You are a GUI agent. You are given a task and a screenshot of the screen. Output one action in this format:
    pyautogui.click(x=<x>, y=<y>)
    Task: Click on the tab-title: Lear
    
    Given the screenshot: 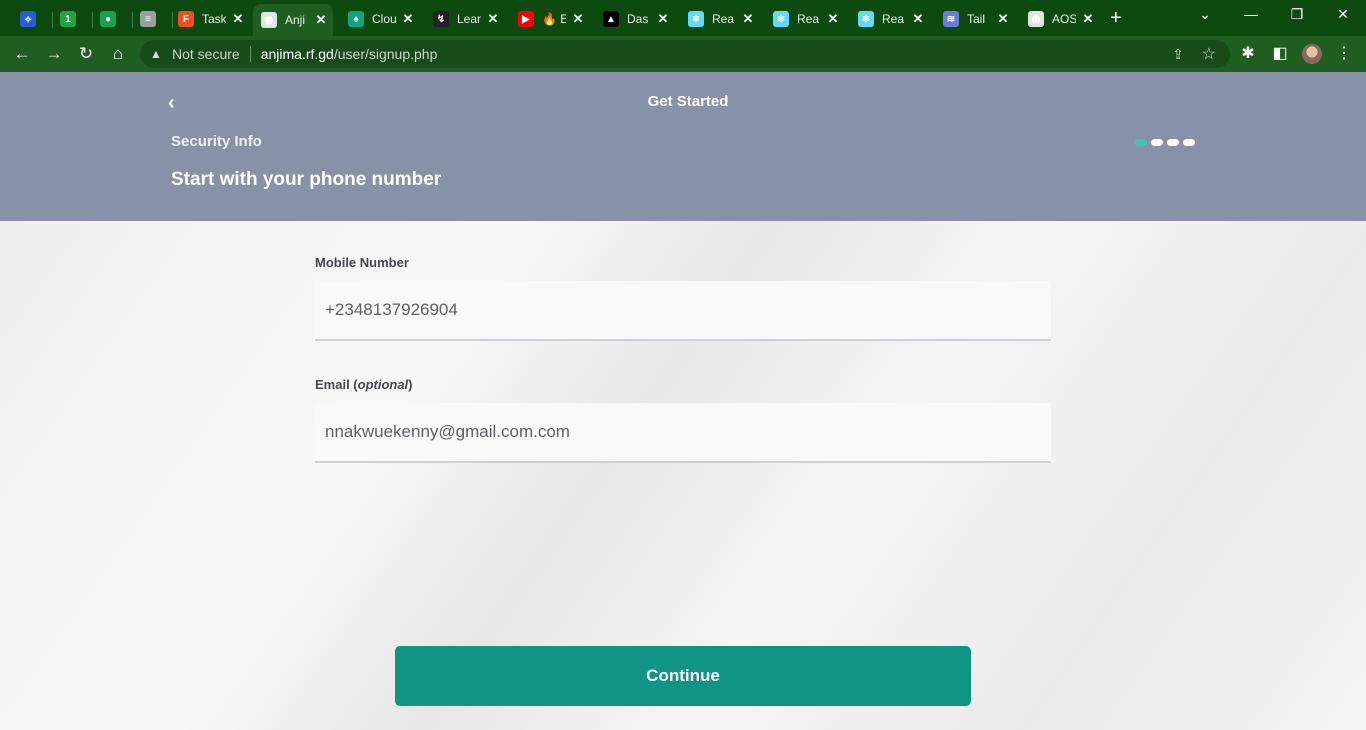 What is the action you would take?
    pyautogui.click(x=469, y=19)
    